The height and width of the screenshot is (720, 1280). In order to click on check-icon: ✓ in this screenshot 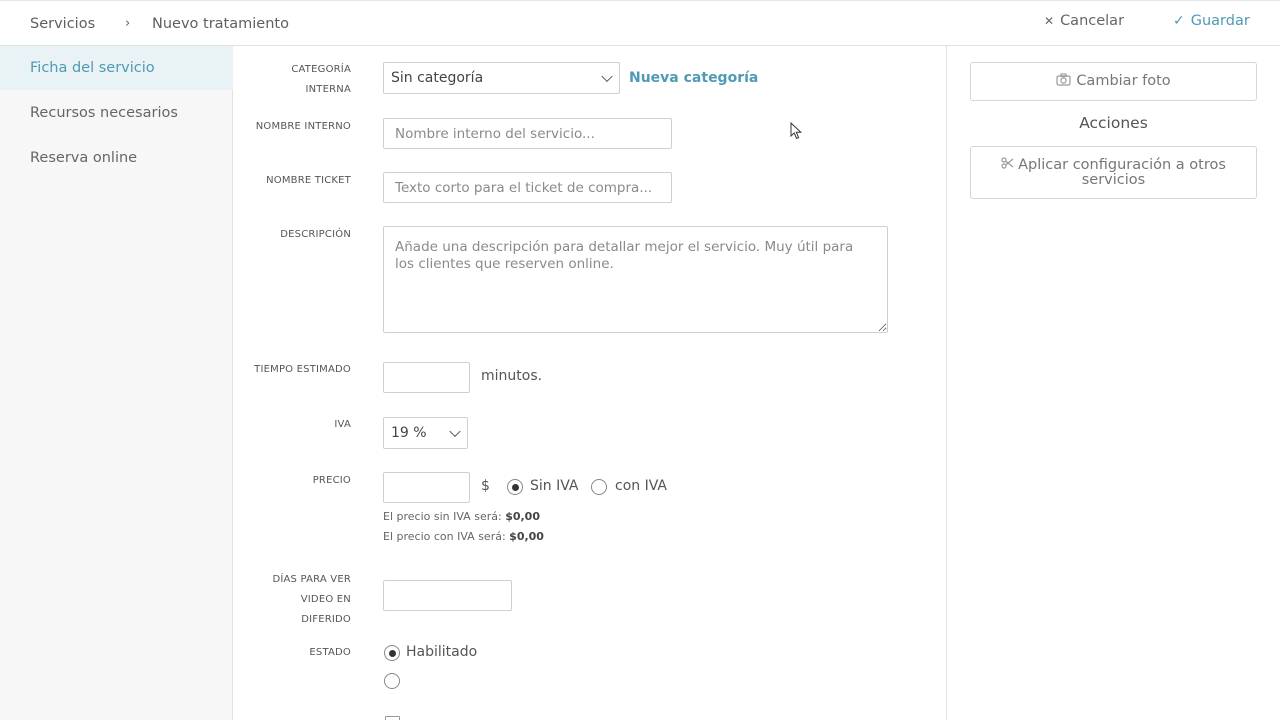, I will do `click(1179, 21)`.